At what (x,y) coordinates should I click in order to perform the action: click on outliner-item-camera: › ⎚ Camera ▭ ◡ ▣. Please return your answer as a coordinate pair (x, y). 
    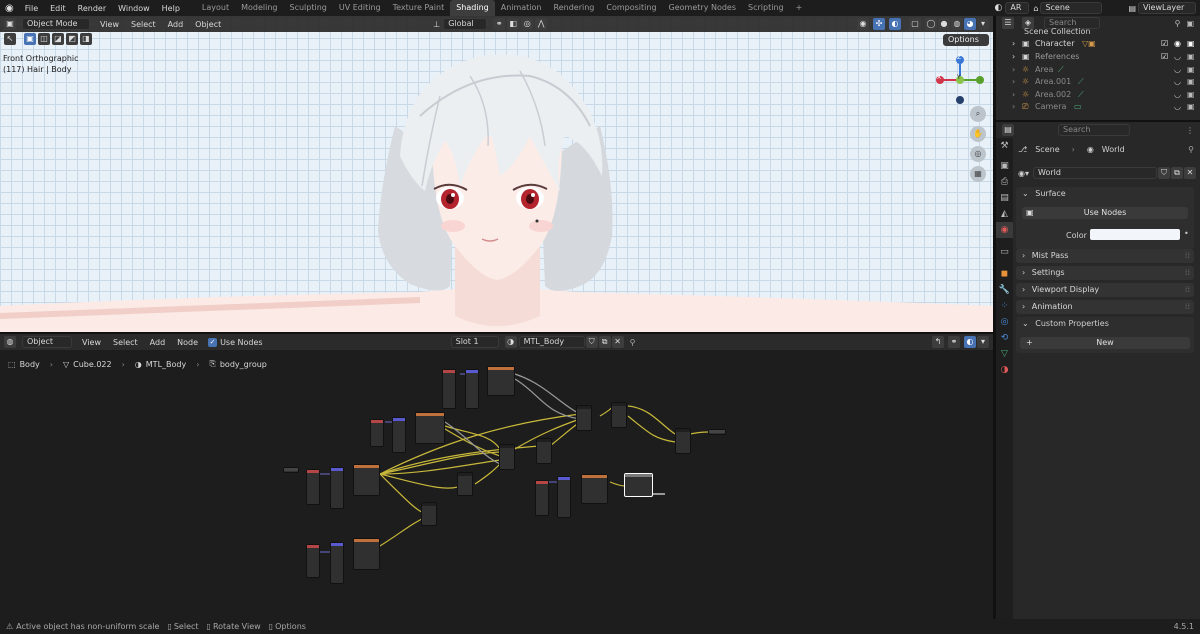
    Looking at the image, I should click on (1098, 107).